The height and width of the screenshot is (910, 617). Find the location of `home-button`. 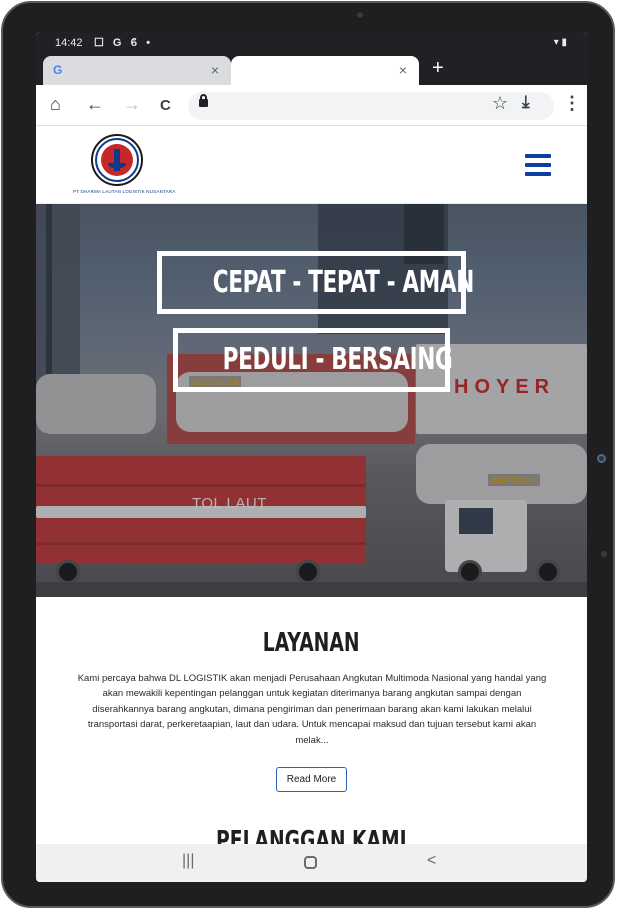

home-button is located at coordinates (310, 862).